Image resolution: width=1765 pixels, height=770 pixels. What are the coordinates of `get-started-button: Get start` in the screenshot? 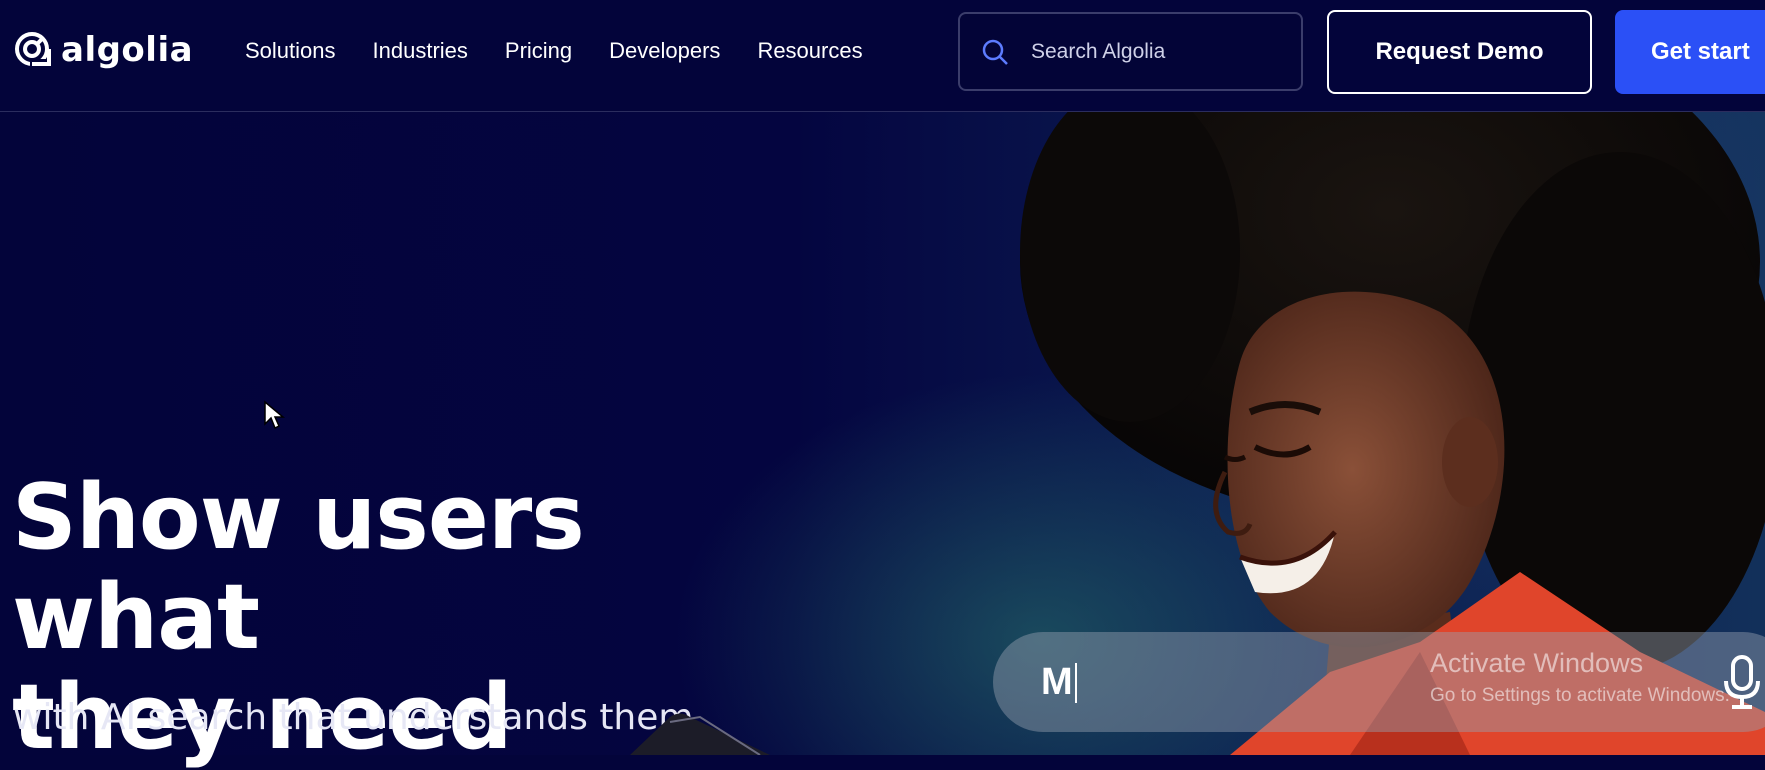 It's located at (1690, 52).